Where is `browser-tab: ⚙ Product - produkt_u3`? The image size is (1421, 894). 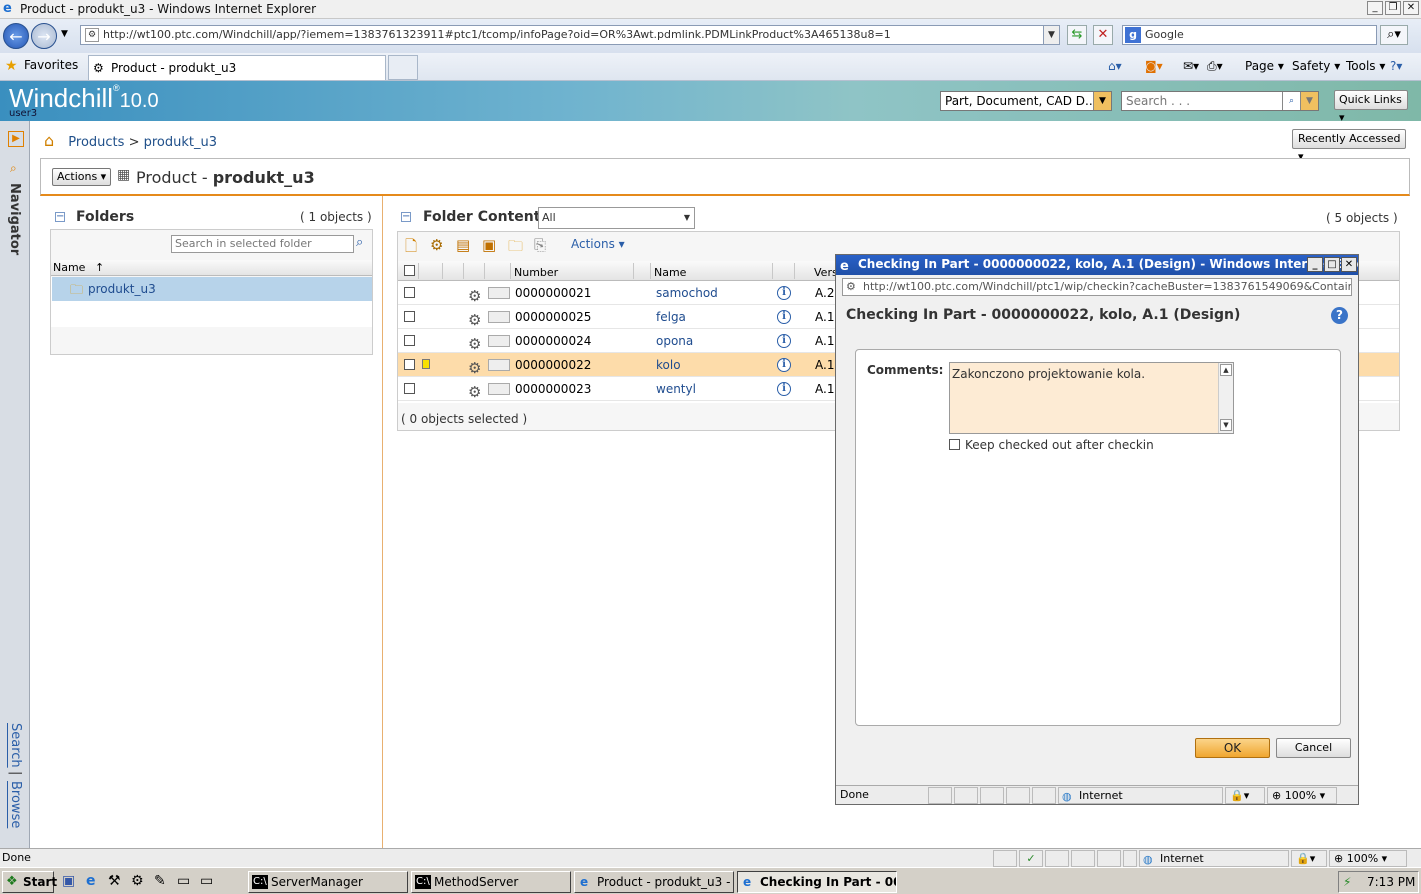 browser-tab: ⚙ Product - produkt_u3 is located at coordinates (237, 67).